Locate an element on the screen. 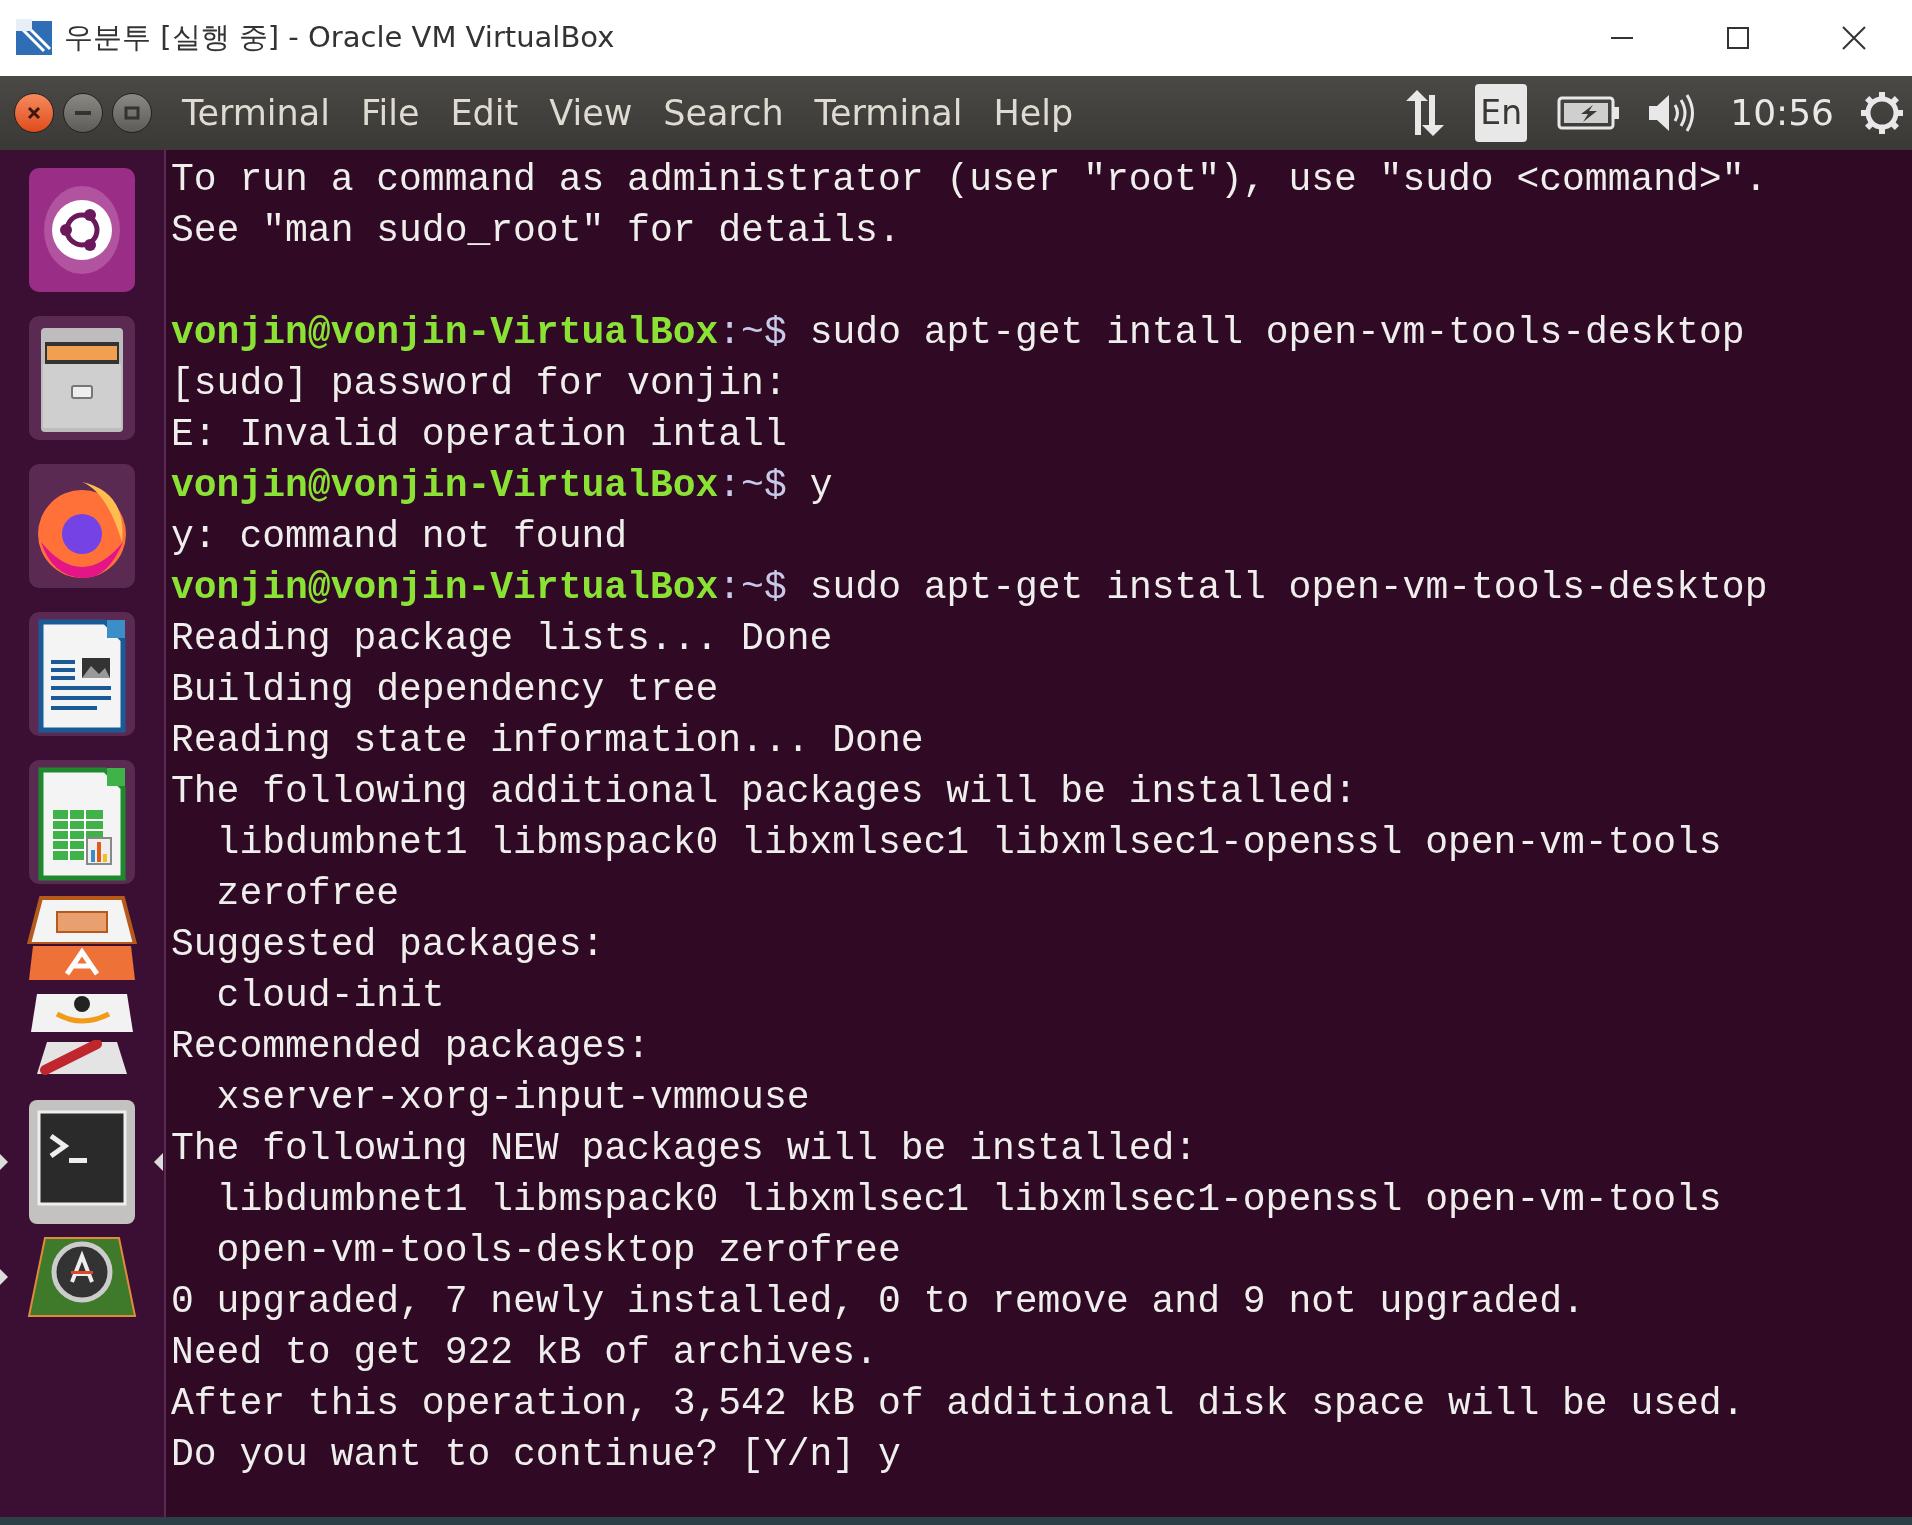 The image size is (1912, 1525). terminal-output-line: Suggested packages: is located at coordinates (388, 944).